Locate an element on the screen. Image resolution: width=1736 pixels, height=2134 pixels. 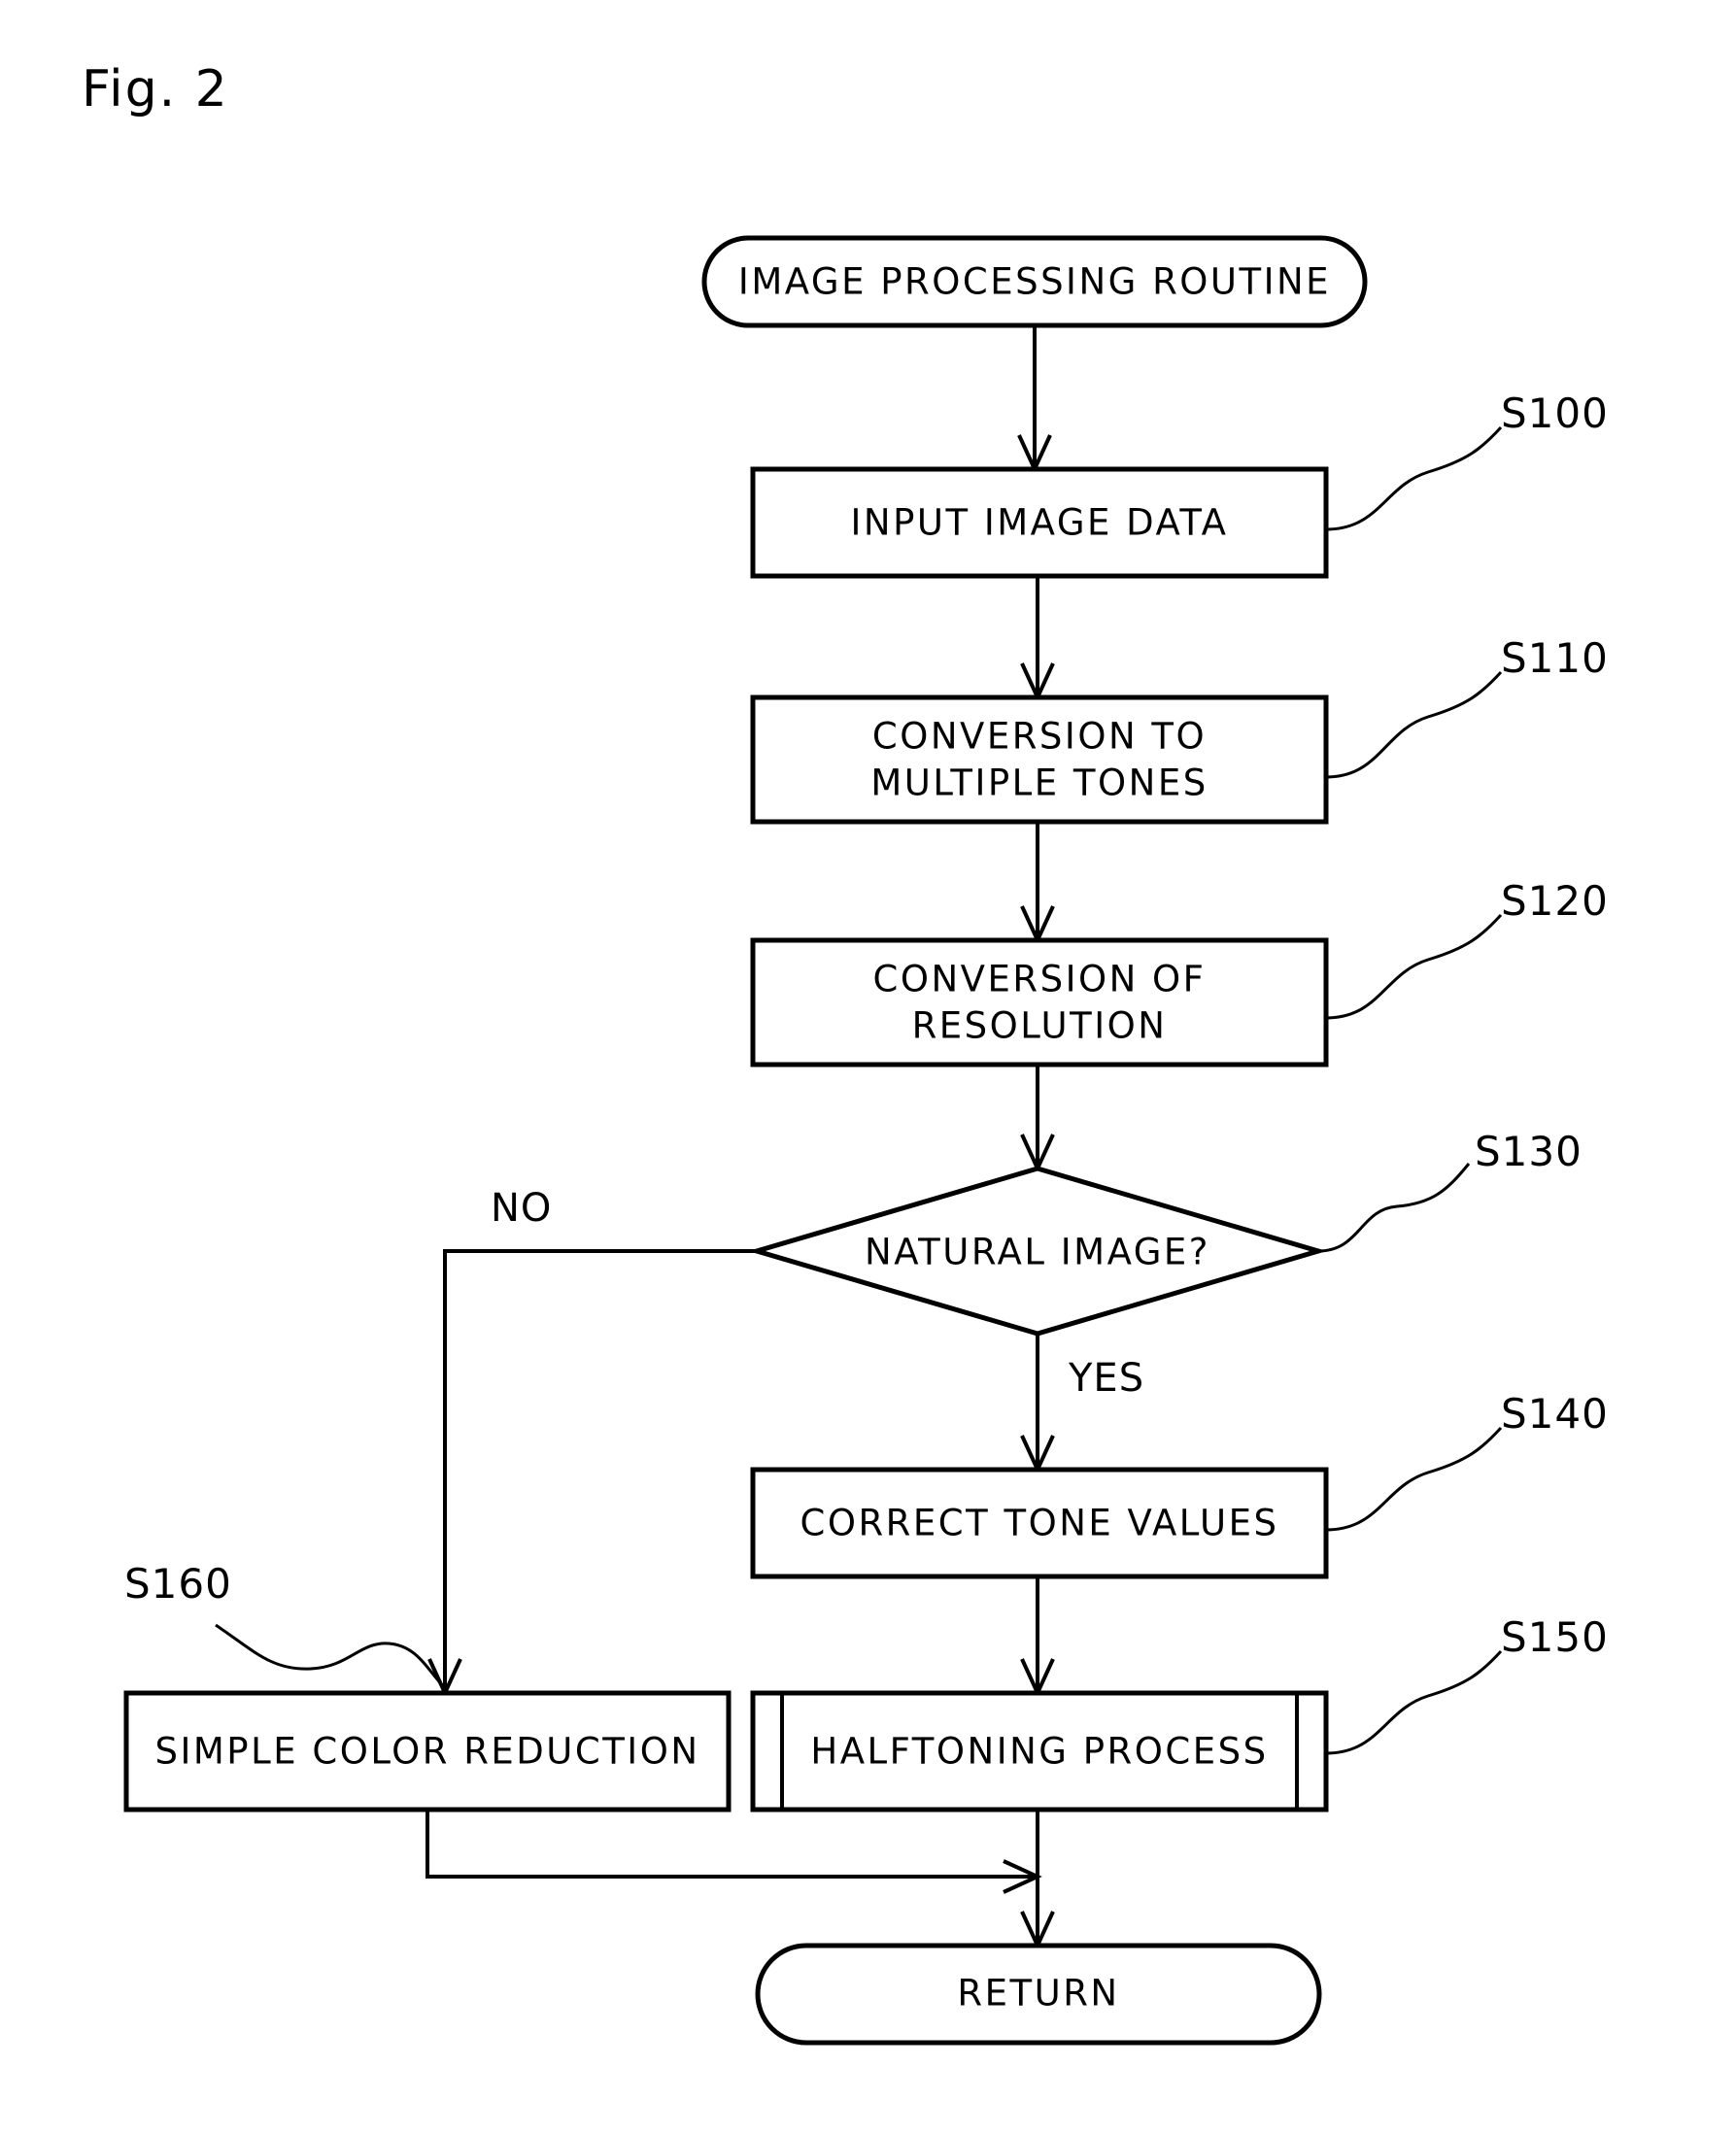
node-s100: INPUT IMAGE DATA is located at coordinates (1039, 522).